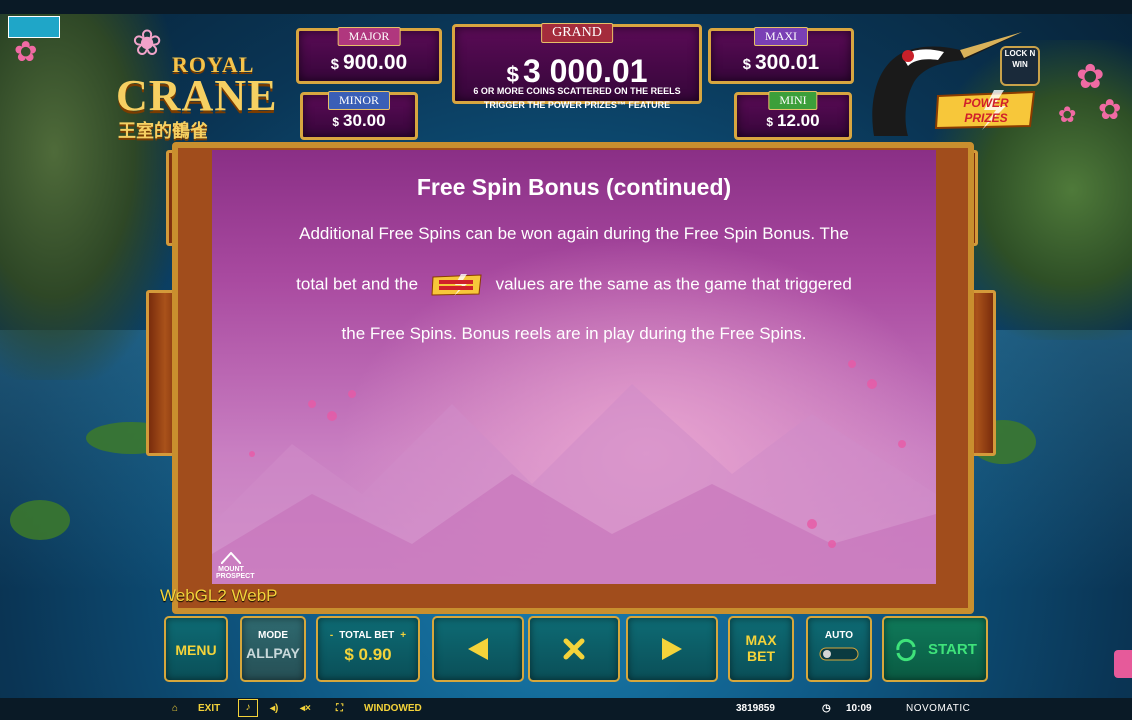 The height and width of the screenshot is (720, 1132). Describe the element at coordinates (369, 36) in the screenshot. I see `jackpot-major-label: MAJOR` at that location.